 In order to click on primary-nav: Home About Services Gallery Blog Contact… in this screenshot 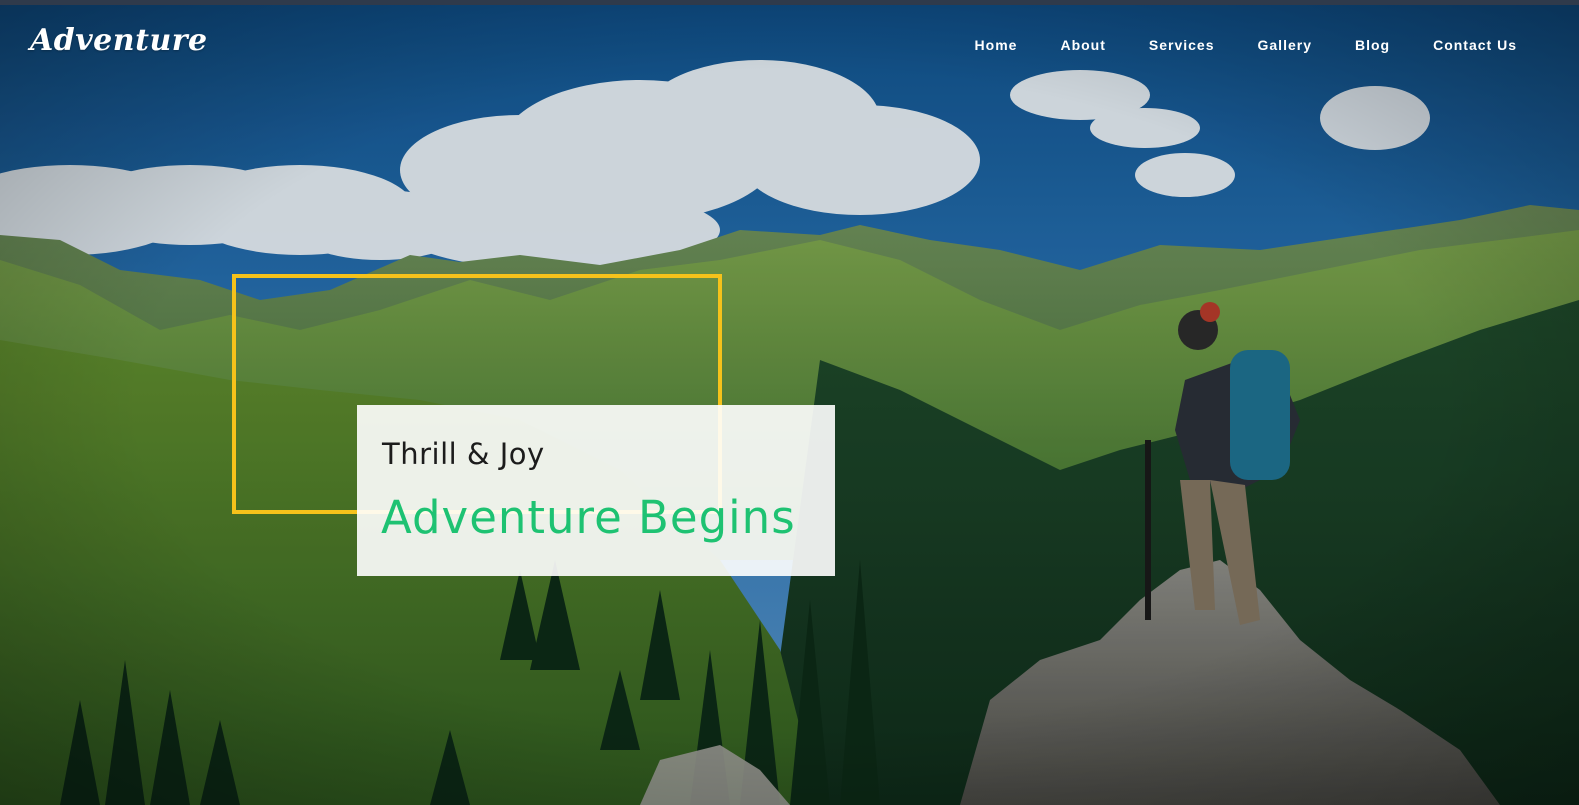, I will do `click(1224, 45)`.